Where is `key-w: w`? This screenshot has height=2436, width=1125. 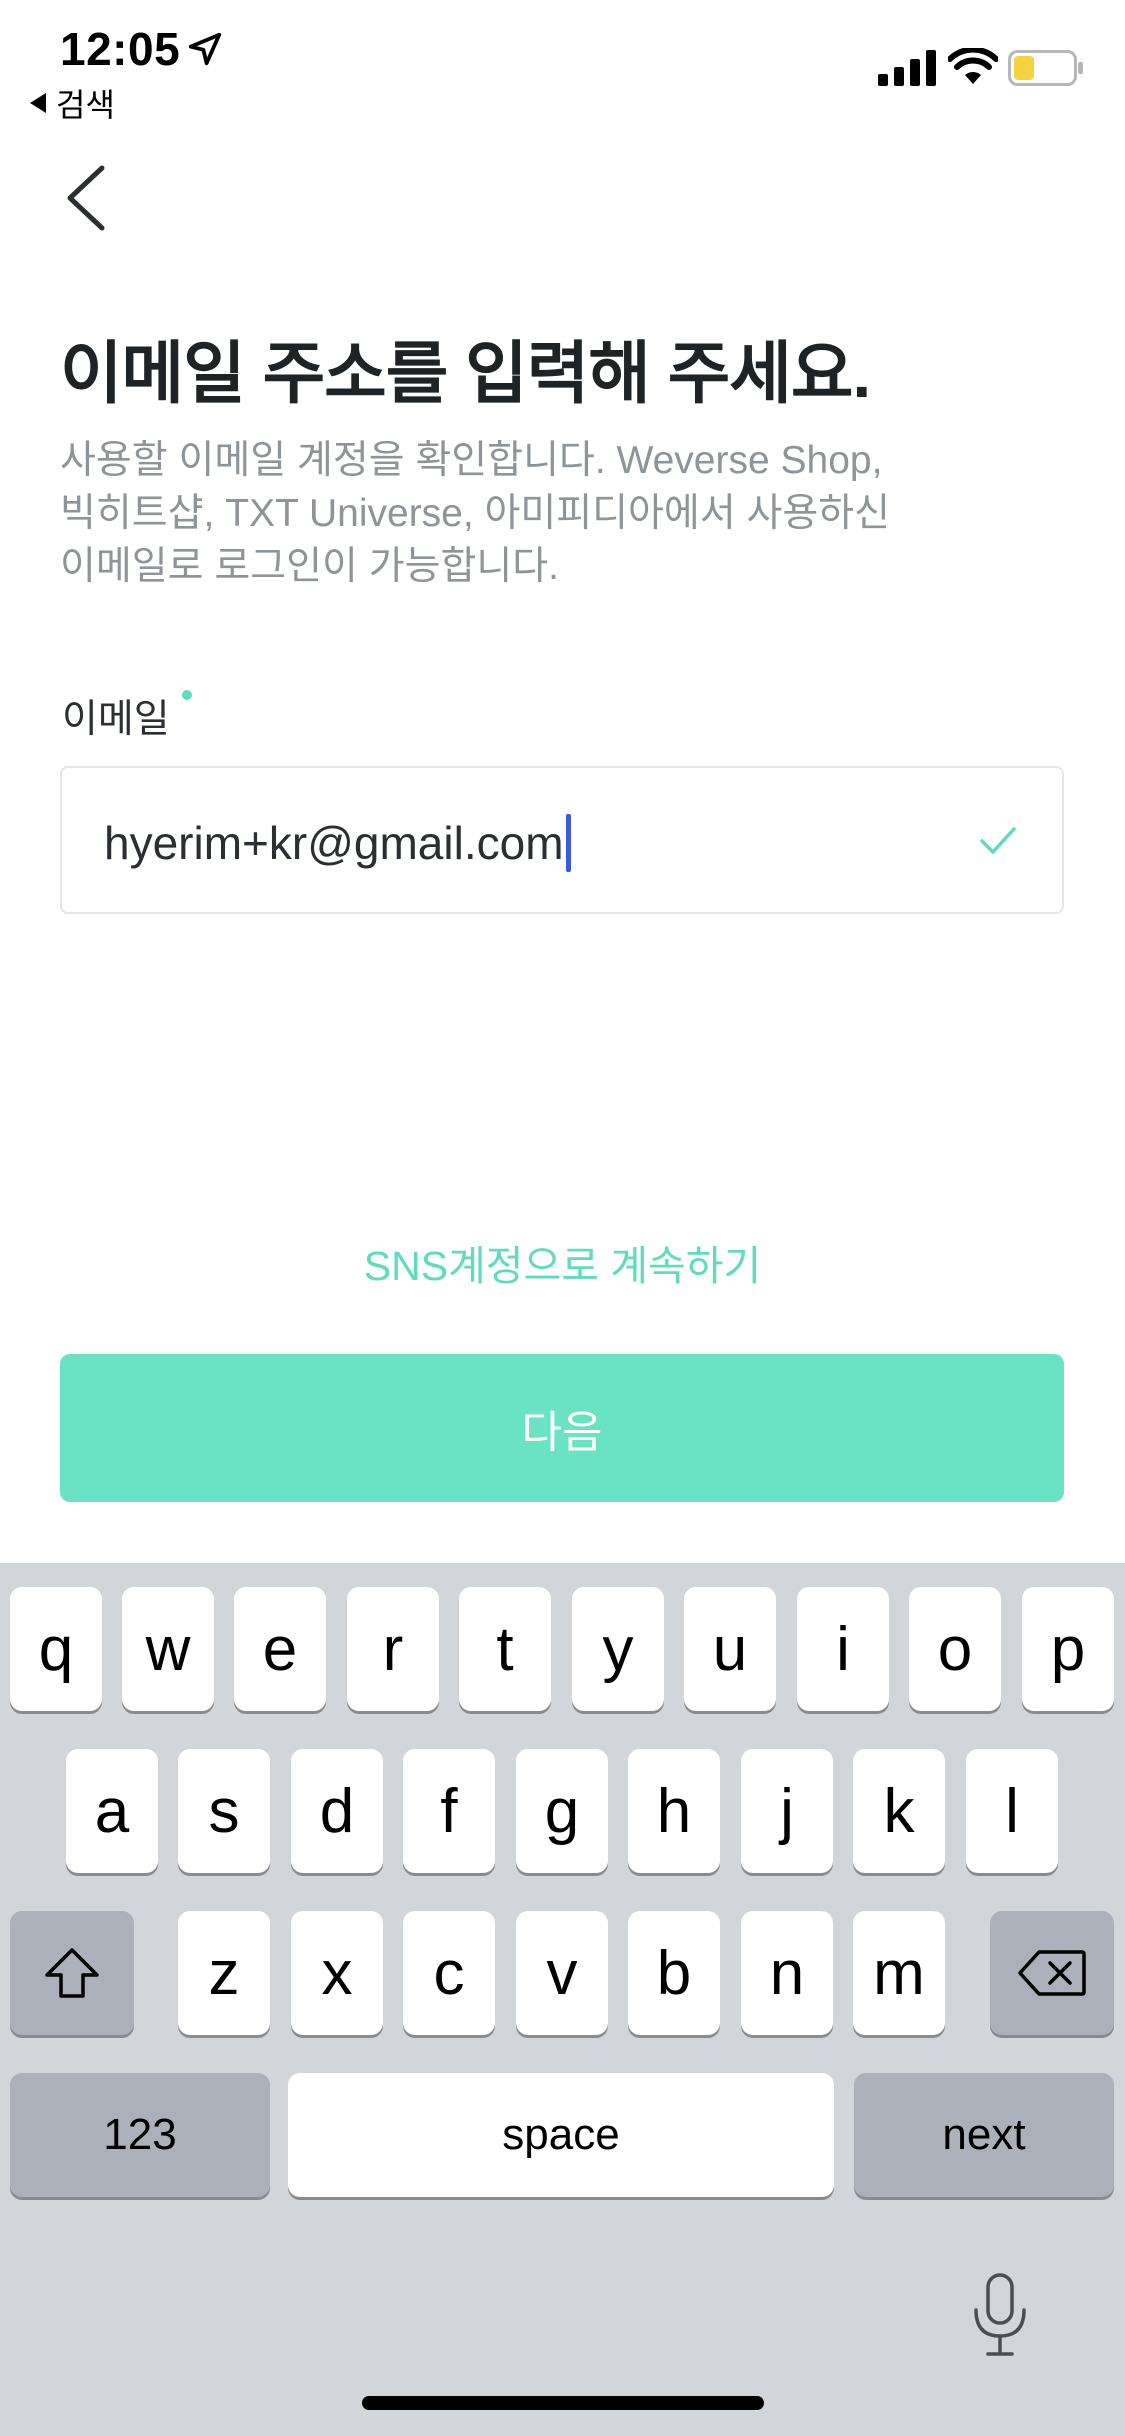
key-w: w is located at coordinates (168, 1649).